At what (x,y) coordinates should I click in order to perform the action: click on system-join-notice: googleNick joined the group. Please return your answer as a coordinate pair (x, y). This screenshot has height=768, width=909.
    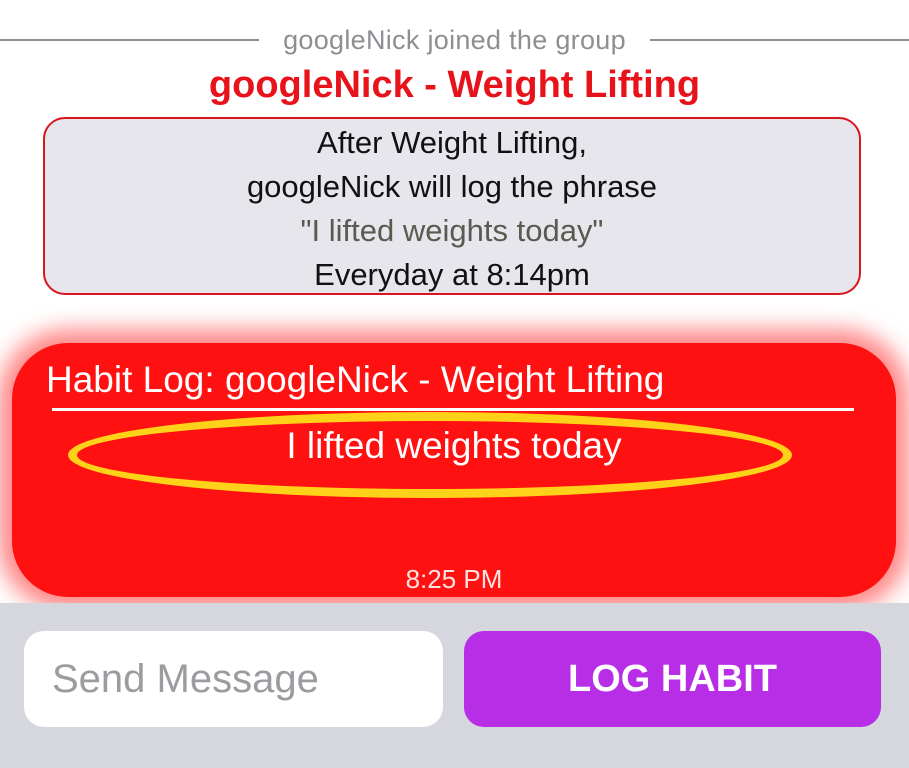
    Looking at the image, I should click on (454, 40).